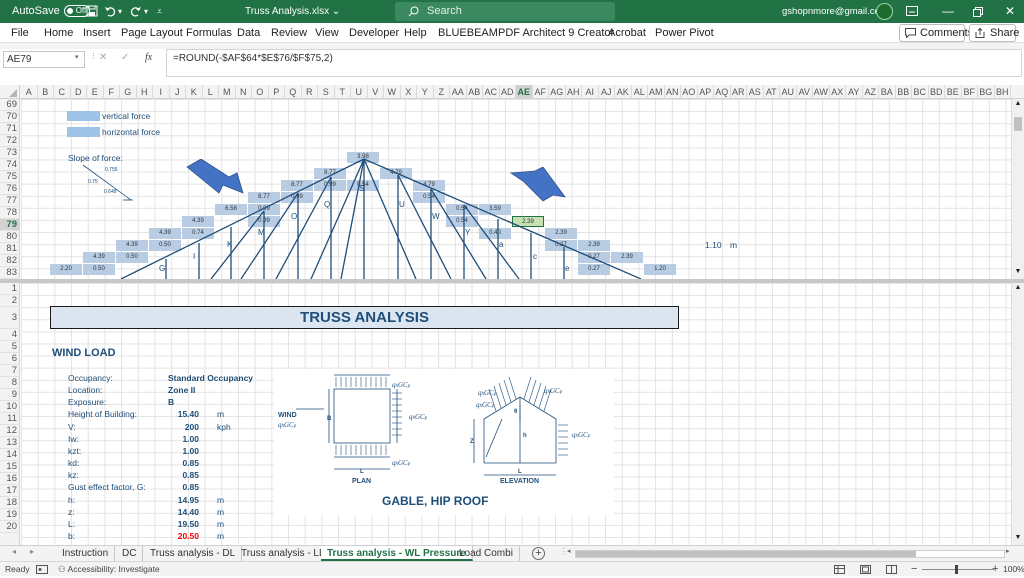 The image size is (1024, 578). I want to click on row-header-8: 8, so click(10, 383).